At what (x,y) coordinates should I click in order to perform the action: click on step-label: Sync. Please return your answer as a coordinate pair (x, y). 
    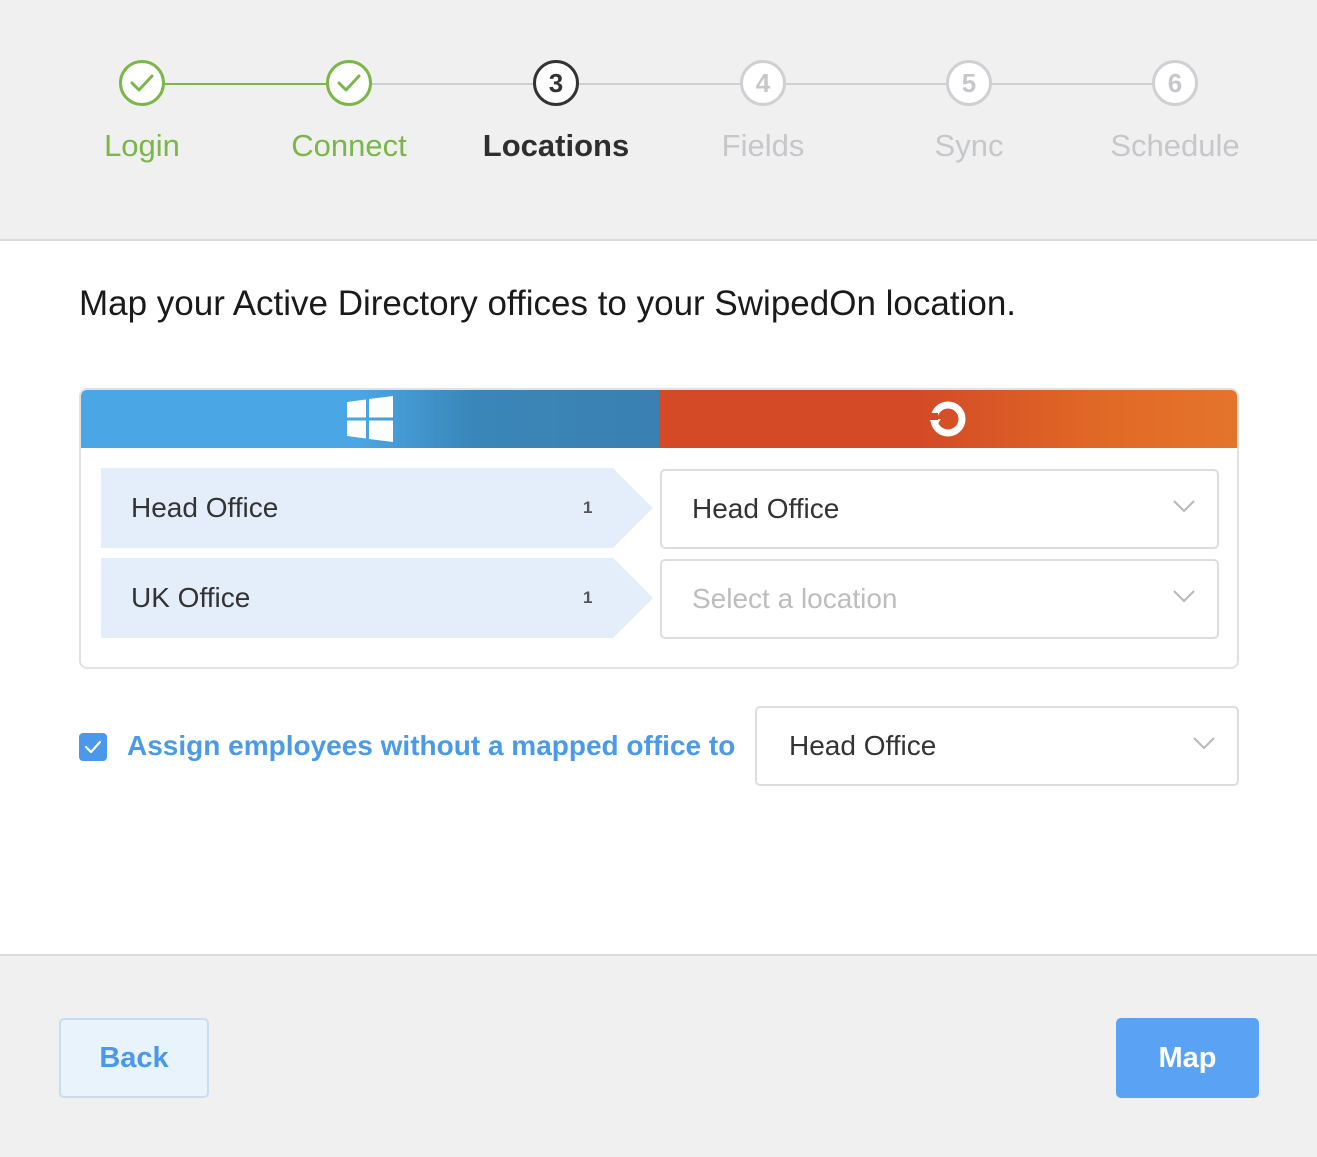
    Looking at the image, I should click on (969, 145).